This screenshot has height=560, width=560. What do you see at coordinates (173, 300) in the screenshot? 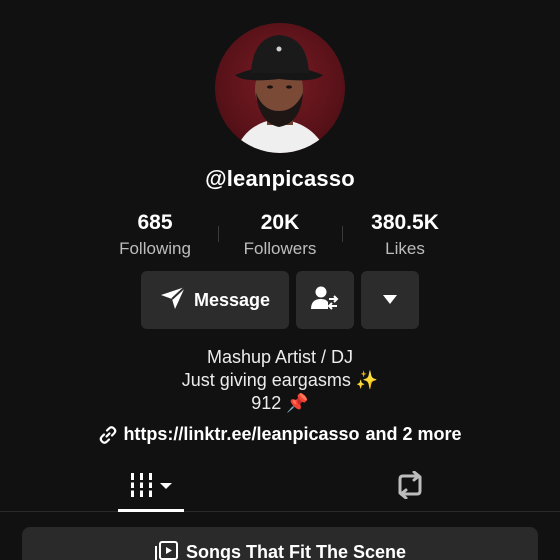
I see `send-icon` at bounding box center [173, 300].